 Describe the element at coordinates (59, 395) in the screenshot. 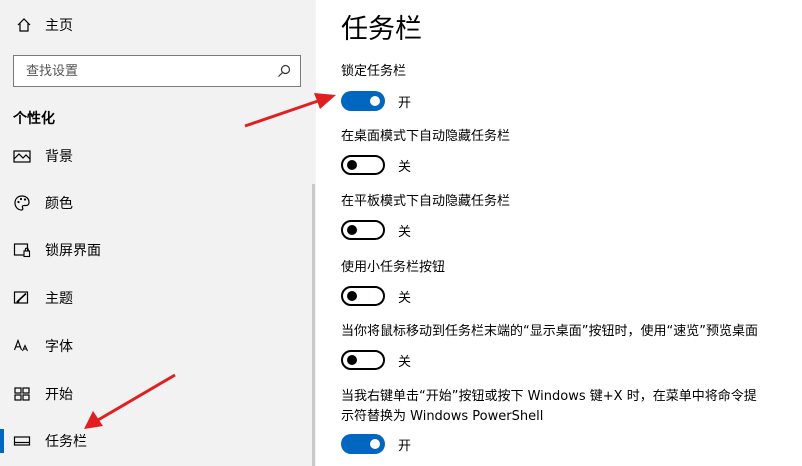

I see `sidebar-item-label: 开始` at that location.